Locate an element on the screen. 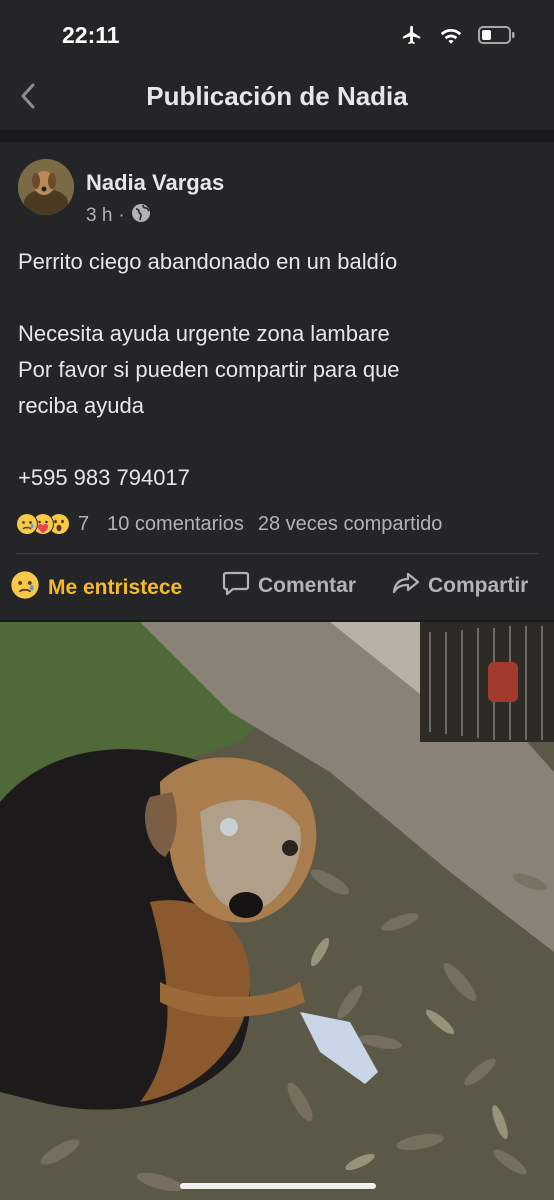 The image size is (554, 1200). avatar is located at coordinates (46, 187).